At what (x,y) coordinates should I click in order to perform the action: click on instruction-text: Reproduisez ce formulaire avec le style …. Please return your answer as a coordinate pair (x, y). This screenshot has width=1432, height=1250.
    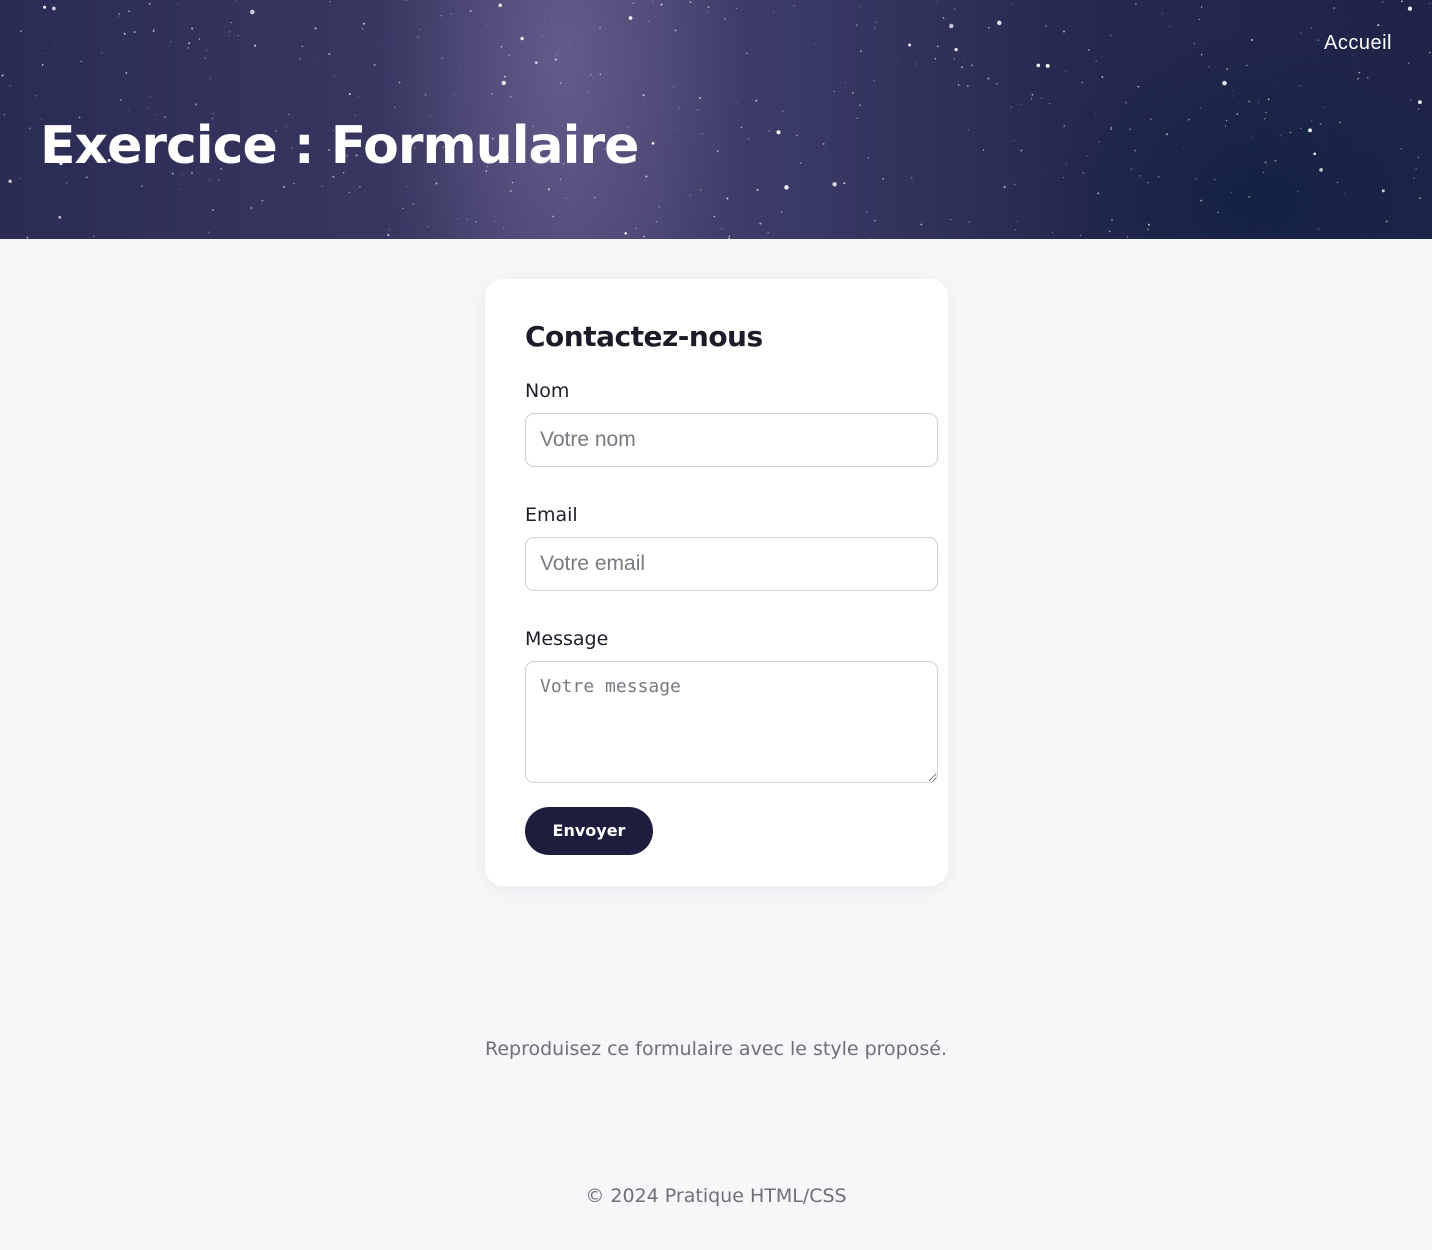
    Looking at the image, I should click on (715, 1049).